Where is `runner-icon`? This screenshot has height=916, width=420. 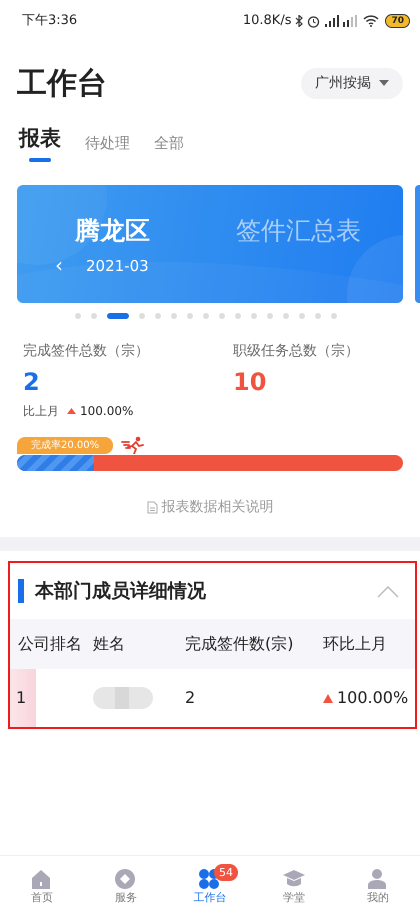 runner-icon is located at coordinates (133, 445).